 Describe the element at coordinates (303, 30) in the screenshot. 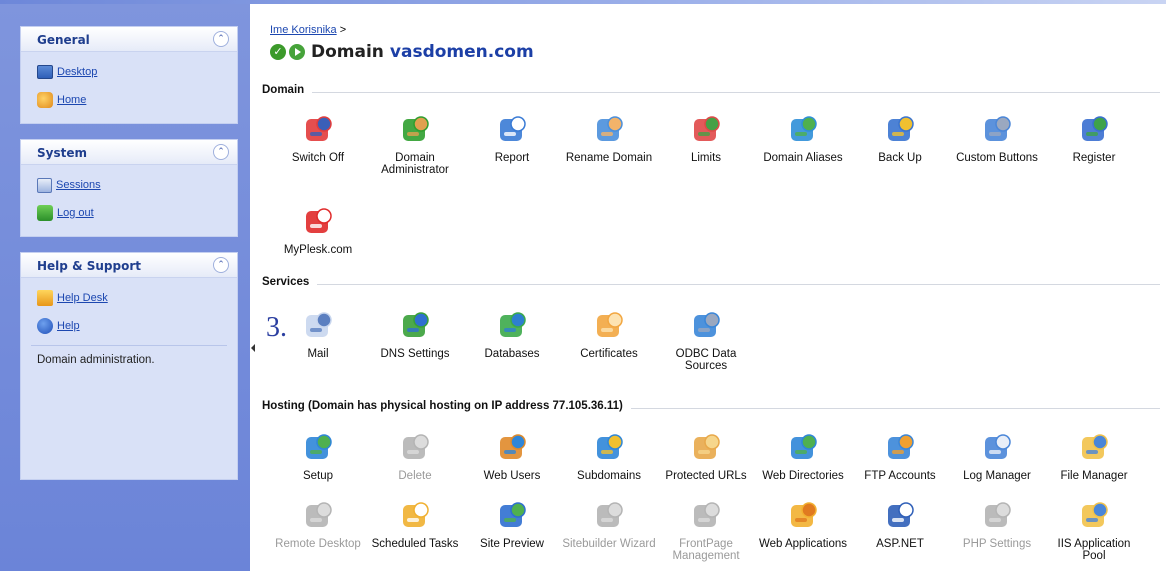

I see `breadcrumb-link: Ime Korisnika` at that location.